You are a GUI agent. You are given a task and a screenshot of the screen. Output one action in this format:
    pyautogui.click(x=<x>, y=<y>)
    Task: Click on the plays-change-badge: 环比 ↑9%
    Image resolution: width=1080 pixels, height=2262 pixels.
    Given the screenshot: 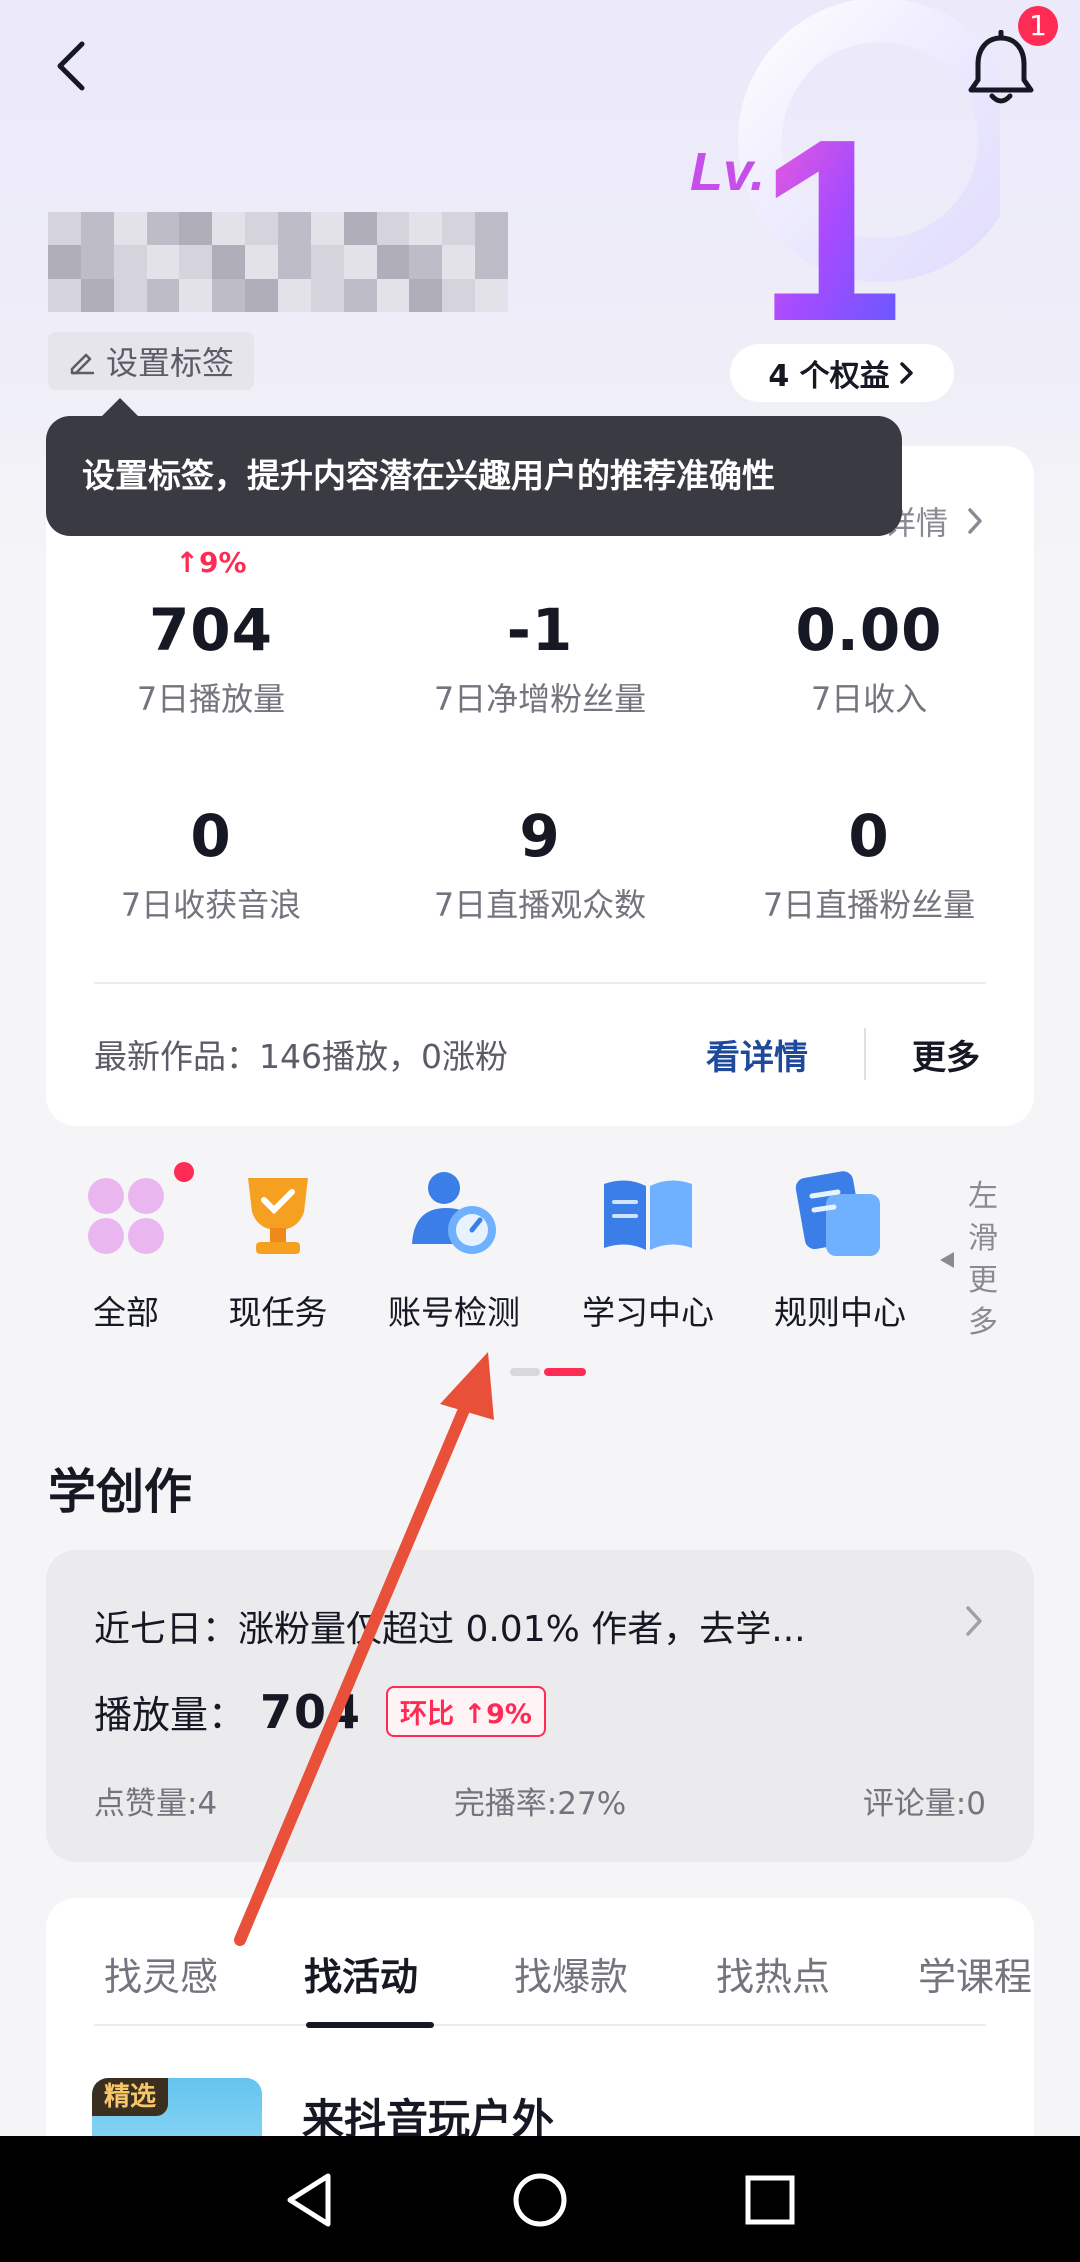 What is the action you would take?
    pyautogui.click(x=466, y=1711)
    